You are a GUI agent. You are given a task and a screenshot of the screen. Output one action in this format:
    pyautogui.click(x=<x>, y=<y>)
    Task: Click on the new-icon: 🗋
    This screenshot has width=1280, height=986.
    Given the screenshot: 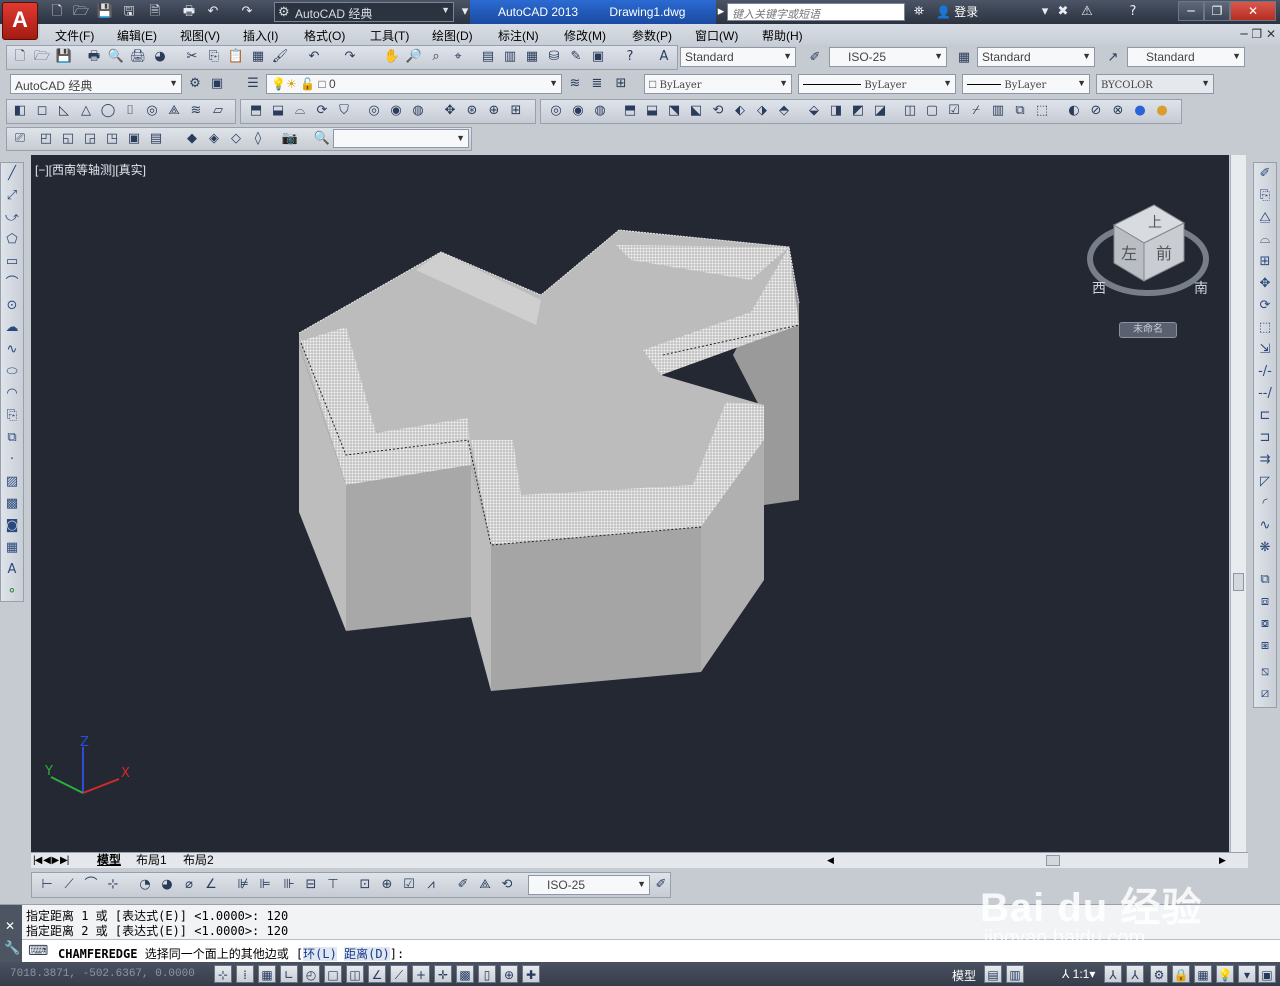 What is the action you would take?
    pyautogui.click(x=57, y=12)
    